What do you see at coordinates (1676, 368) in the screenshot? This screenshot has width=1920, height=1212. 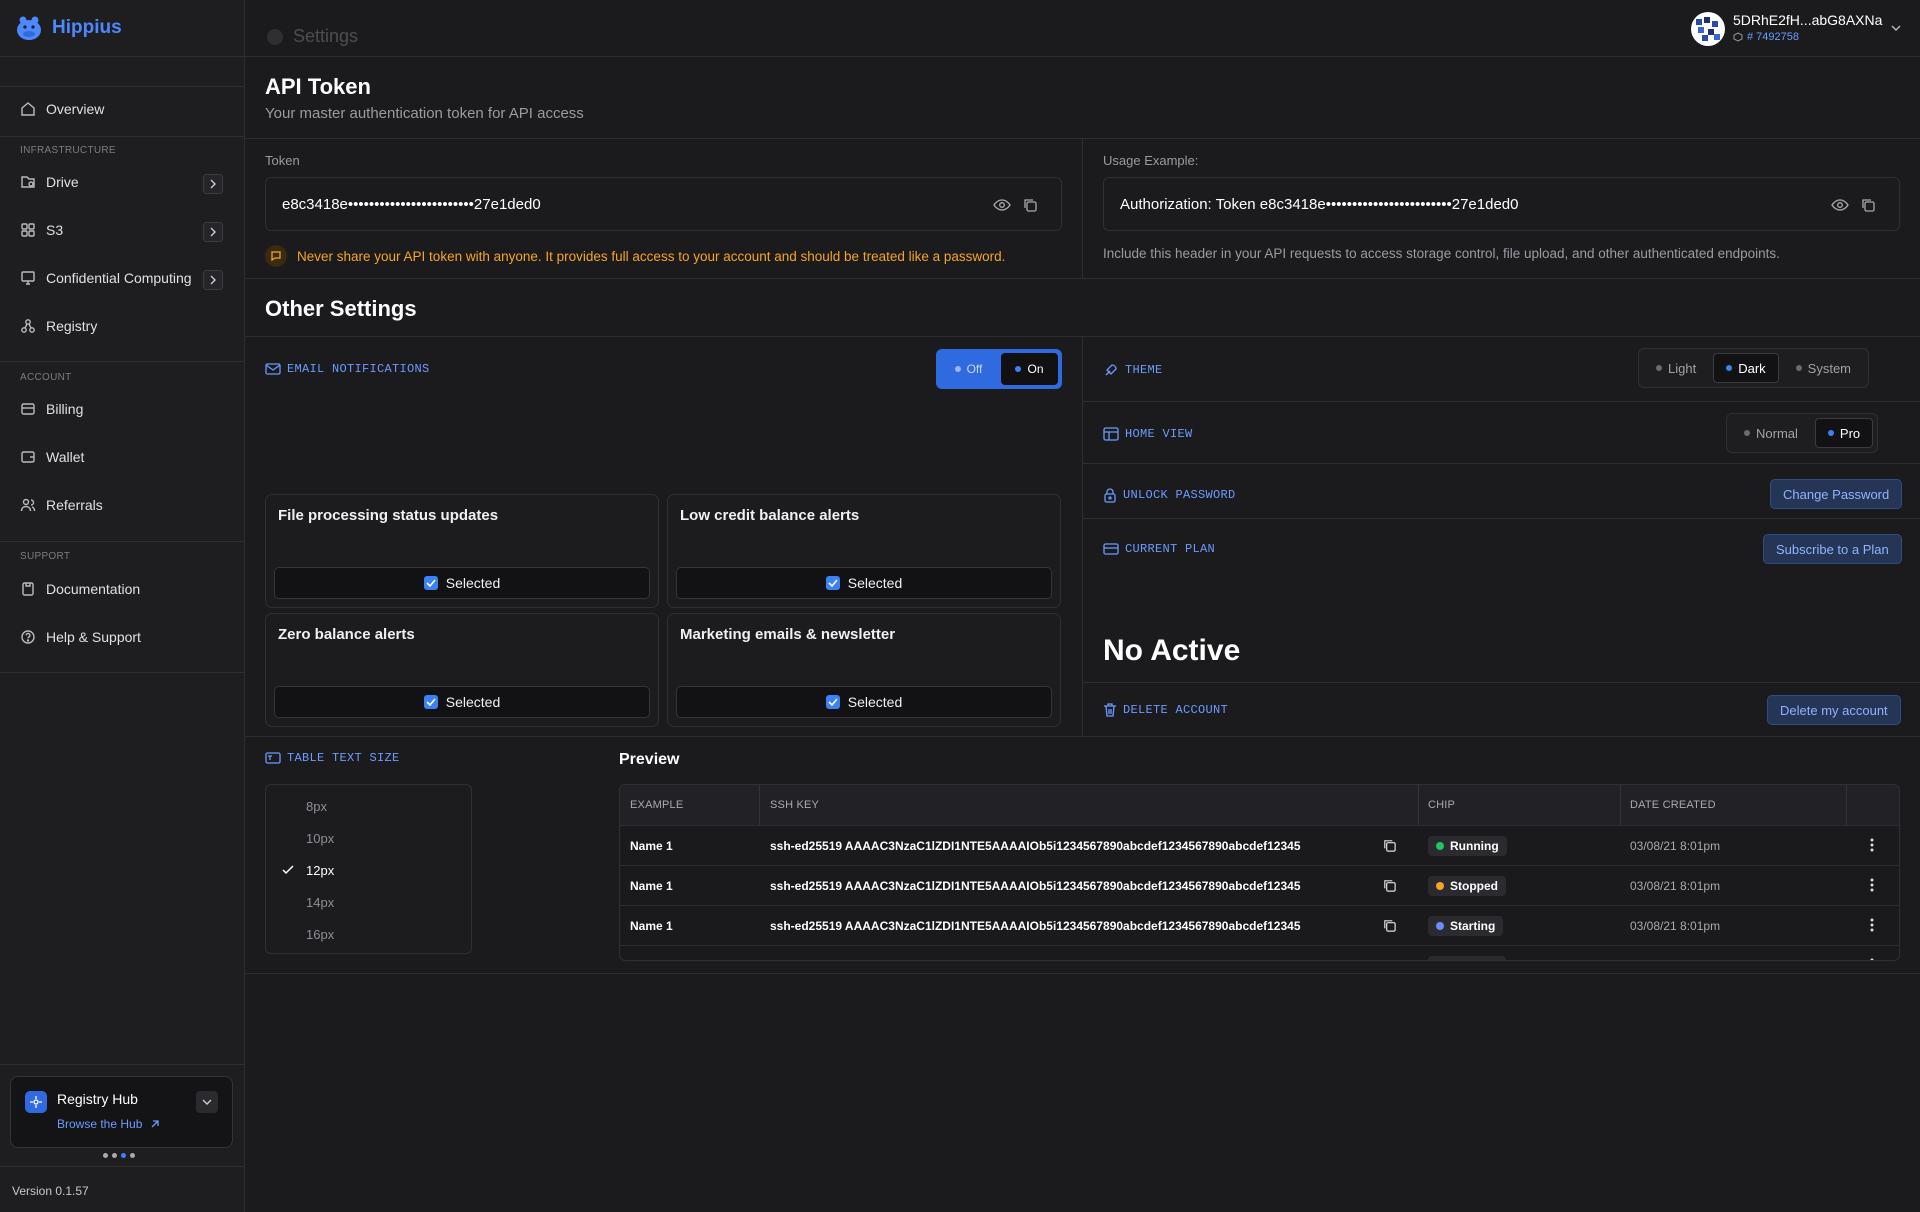 I see `theme-option-light: Light` at bounding box center [1676, 368].